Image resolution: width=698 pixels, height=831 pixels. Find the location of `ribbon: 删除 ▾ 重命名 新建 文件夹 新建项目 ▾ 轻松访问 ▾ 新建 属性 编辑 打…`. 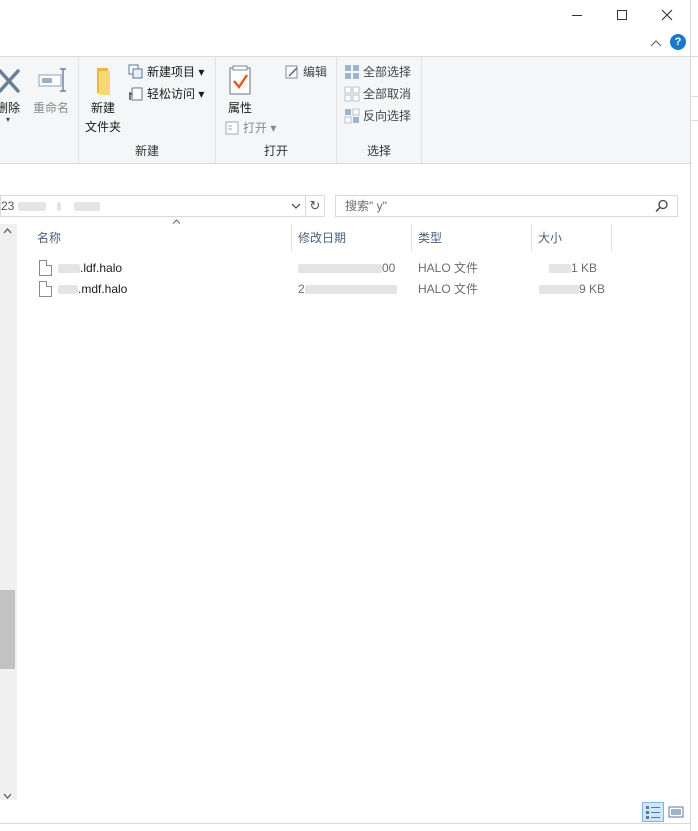

ribbon: 删除 ▾ 重命名 新建 文件夹 新建项目 ▾ 轻松访问 ▾ 新建 属性 编辑 打… is located at coordinates (345, 110).